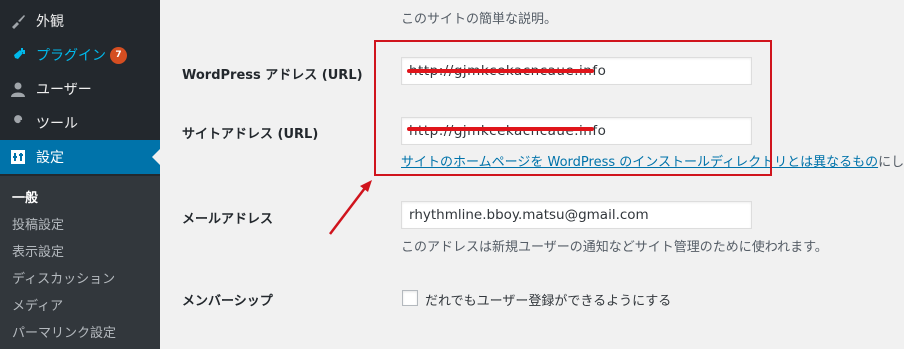 Image resolution: width=904 pixels, height=349 pixels. Describe the element at coordinates (410, 298) in the screenshot. I see `membership-checkbox` at that location.